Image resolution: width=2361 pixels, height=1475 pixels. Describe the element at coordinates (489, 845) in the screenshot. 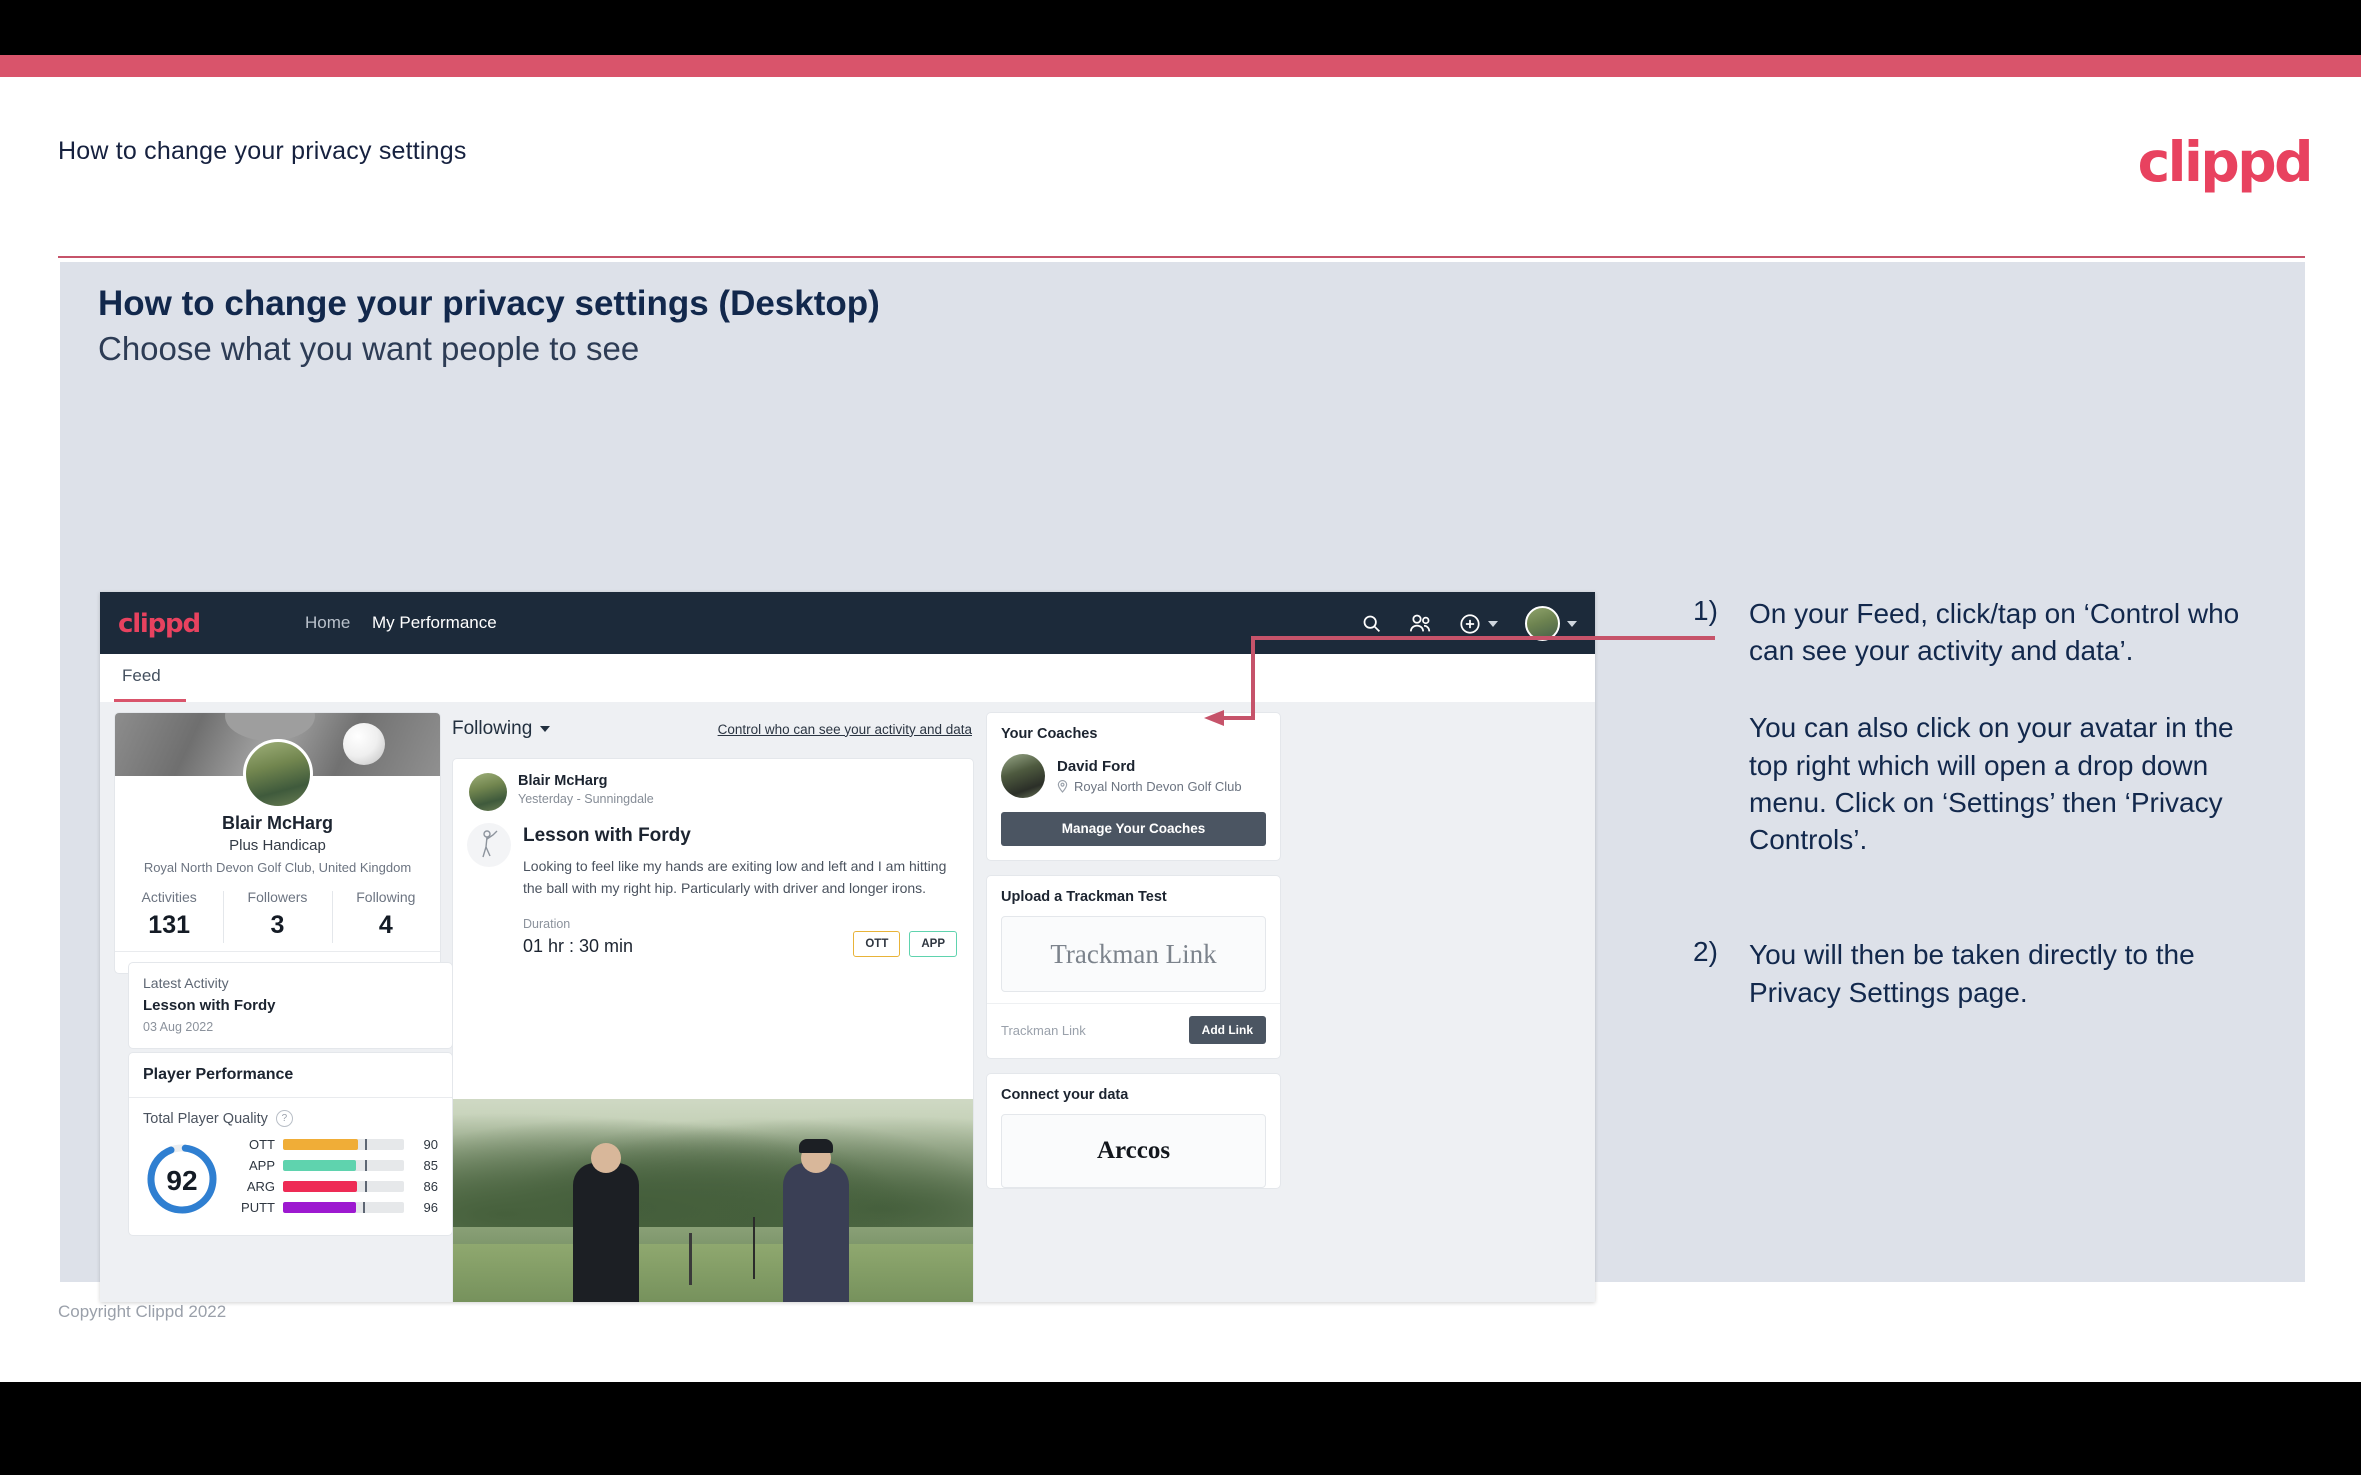

I see `golf-swing-icon` at that location.